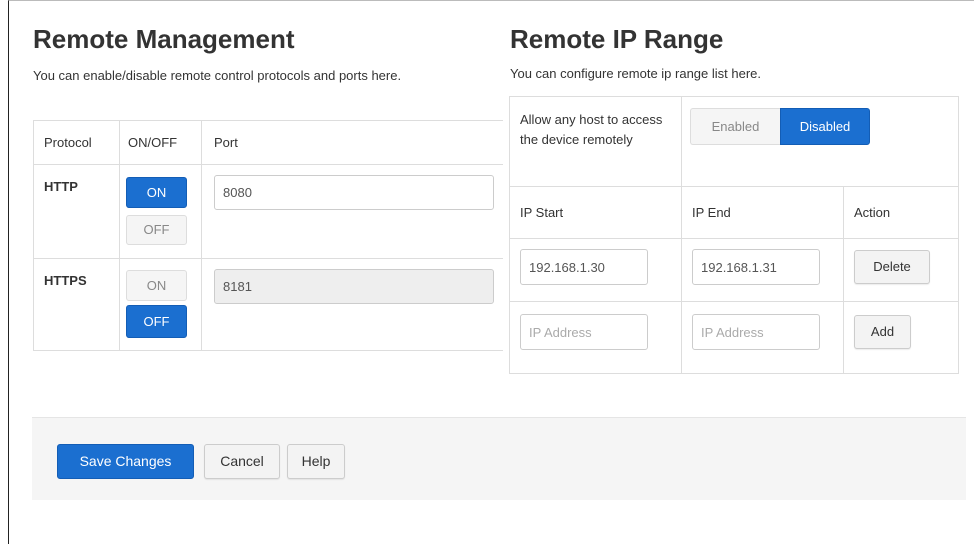 Image resolution: width=974 pixels, height=544 pixels. What do you see at coordinates (164, 39) in the screenshot?
I see `remote-management-title: Remote Management` at bounding box center [164, 39].